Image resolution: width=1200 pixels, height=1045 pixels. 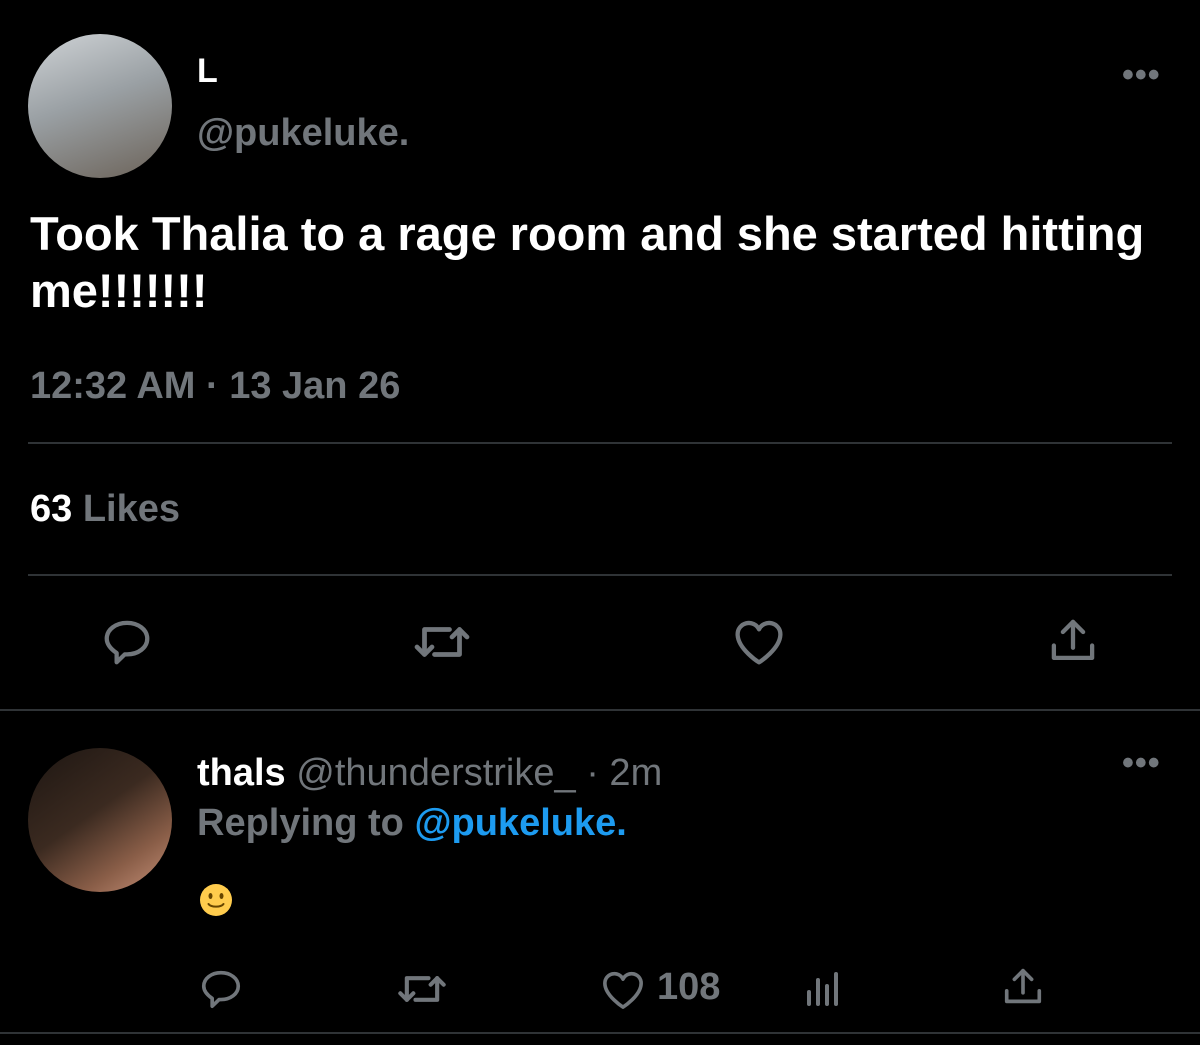 I want to click on more-options-button: •••, so click(x=1141, y=75).